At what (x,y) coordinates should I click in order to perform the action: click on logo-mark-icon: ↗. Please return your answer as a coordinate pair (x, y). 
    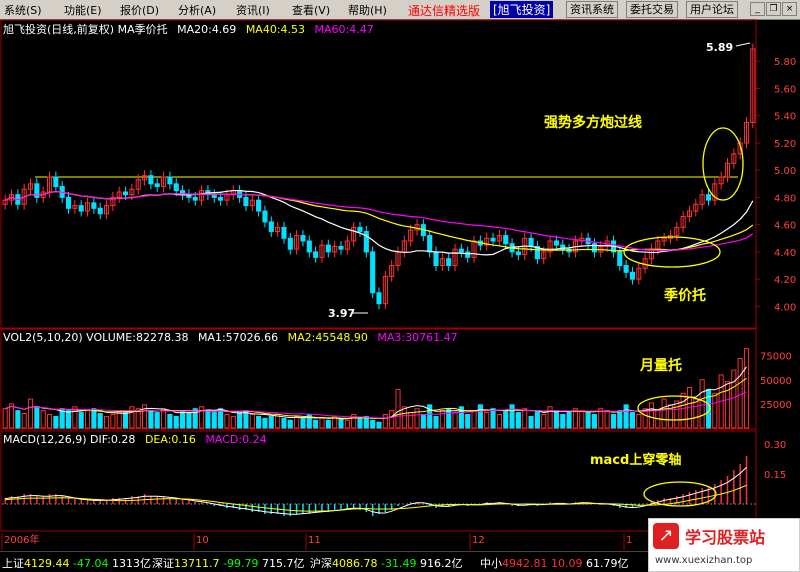
    Looking at the image, I should click on (666, 536).